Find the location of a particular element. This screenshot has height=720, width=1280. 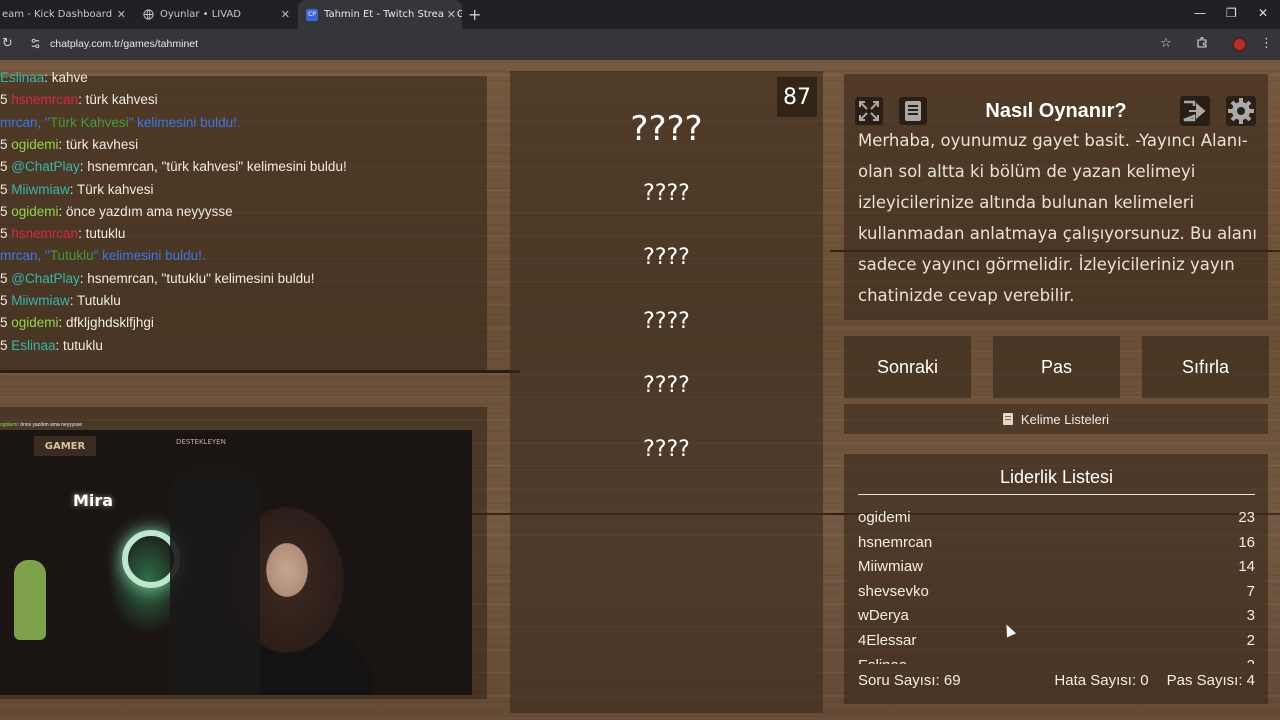

chat-system-message: mrcan, "Tutuklu" kelimesini buldu!. is located at coordinates (242, 256).